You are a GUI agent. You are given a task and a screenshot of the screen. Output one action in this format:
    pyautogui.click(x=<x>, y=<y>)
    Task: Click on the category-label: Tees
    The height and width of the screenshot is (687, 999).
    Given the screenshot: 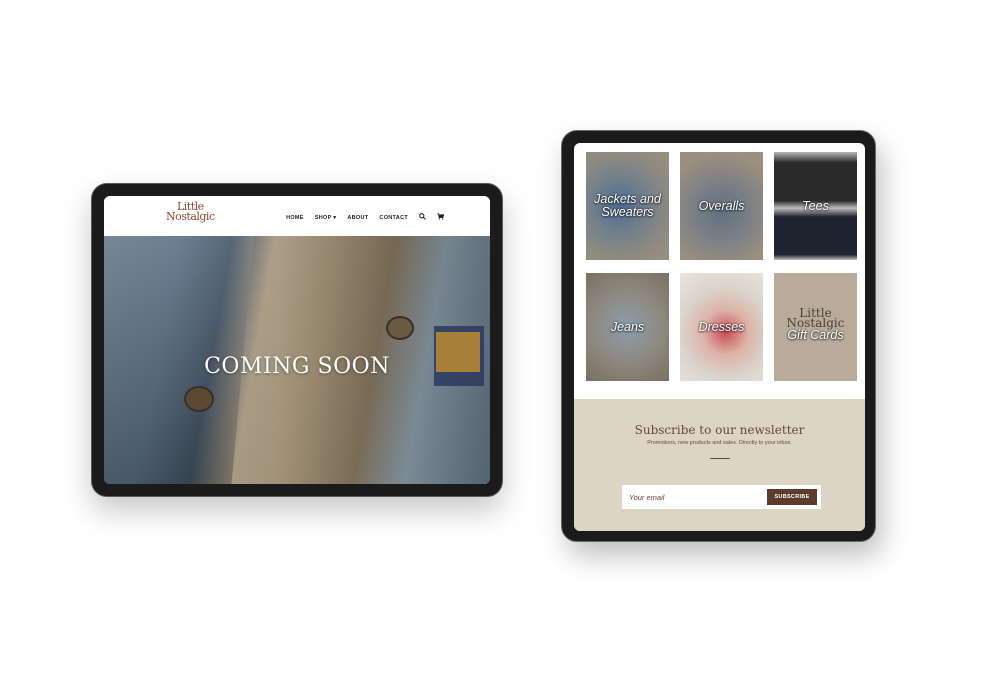 What is the action you would take?
    pyautogui.click(x=815, y=205)
    